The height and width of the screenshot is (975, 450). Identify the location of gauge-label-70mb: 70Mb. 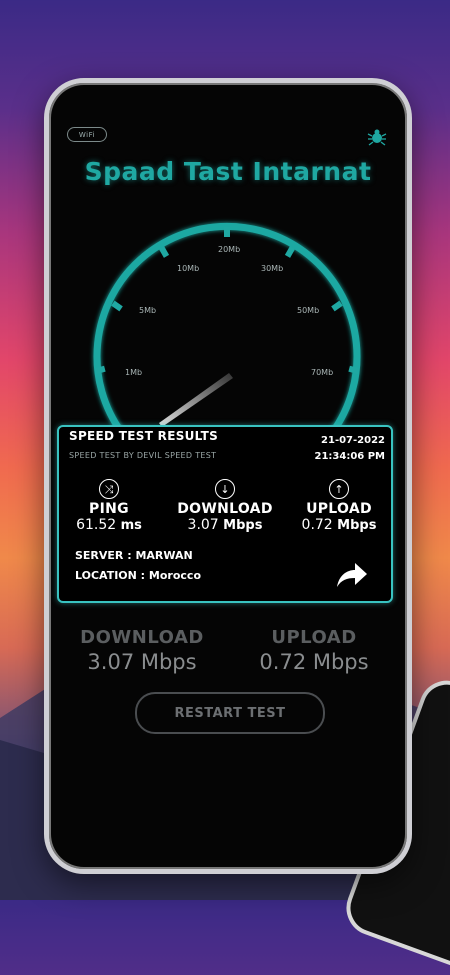
(322, 372).